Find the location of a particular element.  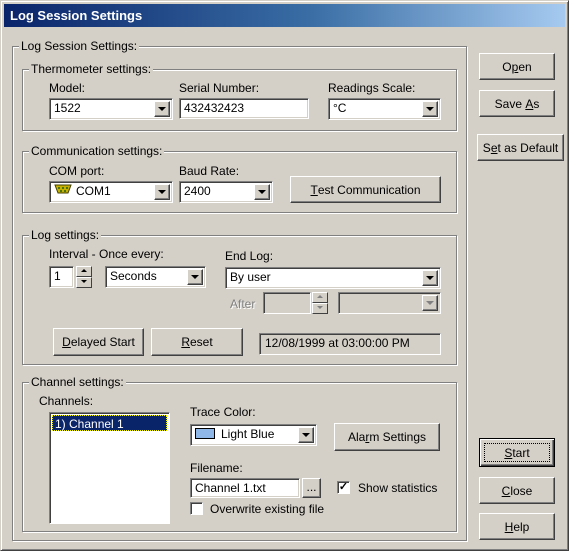

end-log-dropdown: By user is located at coordinates (333, 278).